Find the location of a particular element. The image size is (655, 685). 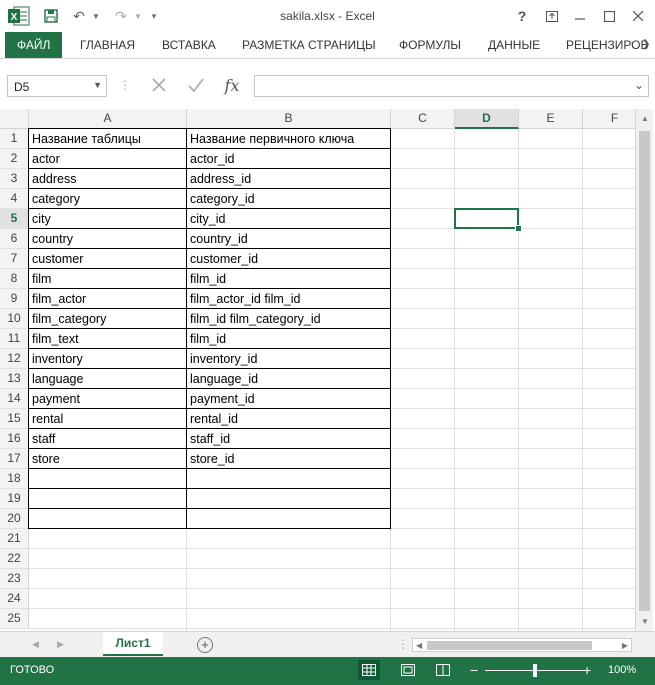

row-header-16: 16 is located at coordinates (14, 439).